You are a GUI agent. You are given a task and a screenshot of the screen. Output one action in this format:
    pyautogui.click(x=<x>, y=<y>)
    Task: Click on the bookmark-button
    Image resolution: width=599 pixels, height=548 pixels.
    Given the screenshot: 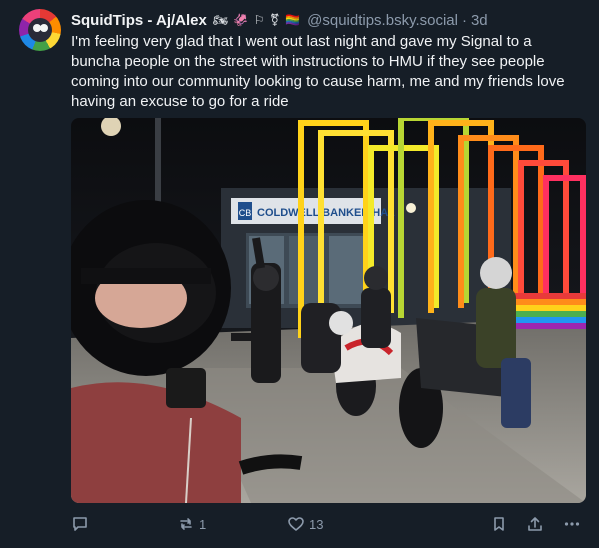 What is the action you would take?
    pyautogui.click(x=499, y=524)
    